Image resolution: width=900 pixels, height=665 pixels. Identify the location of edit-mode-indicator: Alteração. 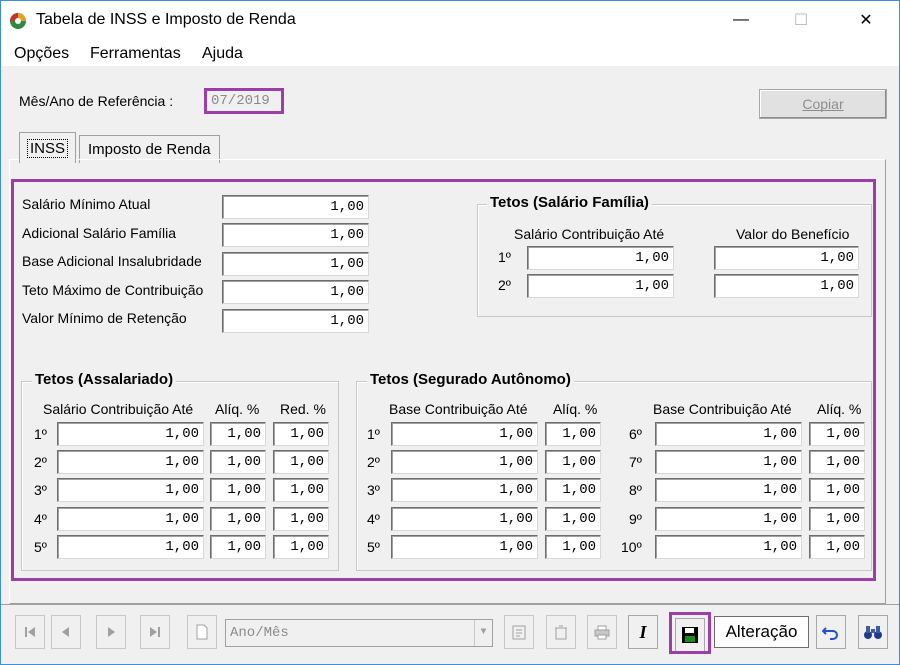
(761, 632).